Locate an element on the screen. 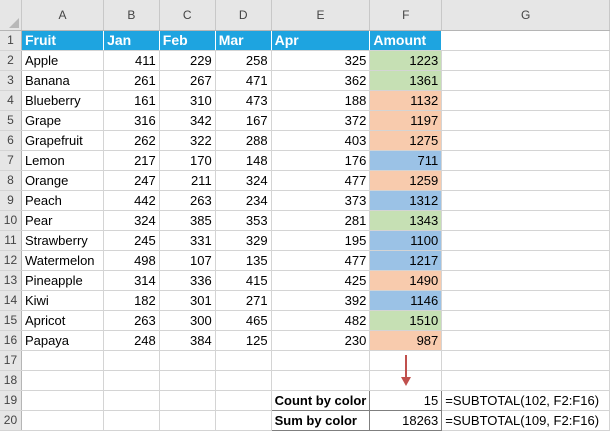 The width and height of the screenshot is (610, 438). mar-cell: 471 is located at coordinates (243, 80).